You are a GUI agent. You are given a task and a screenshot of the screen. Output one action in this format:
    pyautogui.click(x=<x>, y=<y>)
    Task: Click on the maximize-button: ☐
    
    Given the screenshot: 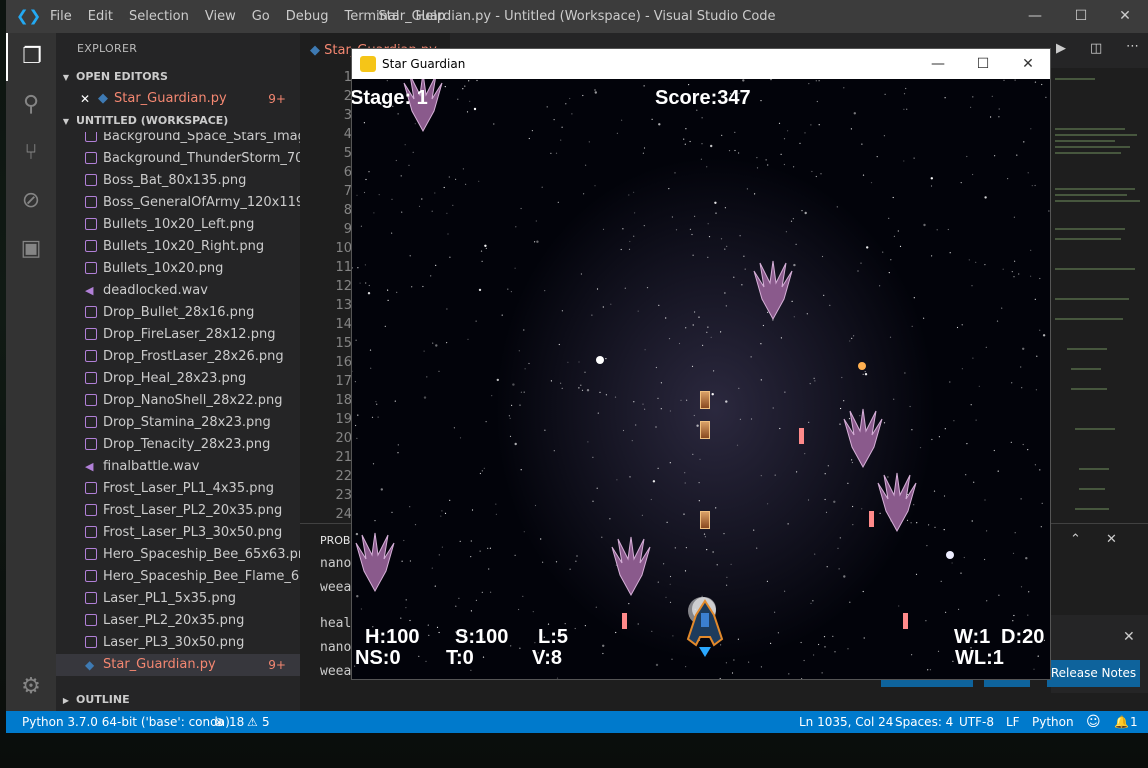 What is the action you would take?
    pyautogui.click(x=1081, y=16)
    